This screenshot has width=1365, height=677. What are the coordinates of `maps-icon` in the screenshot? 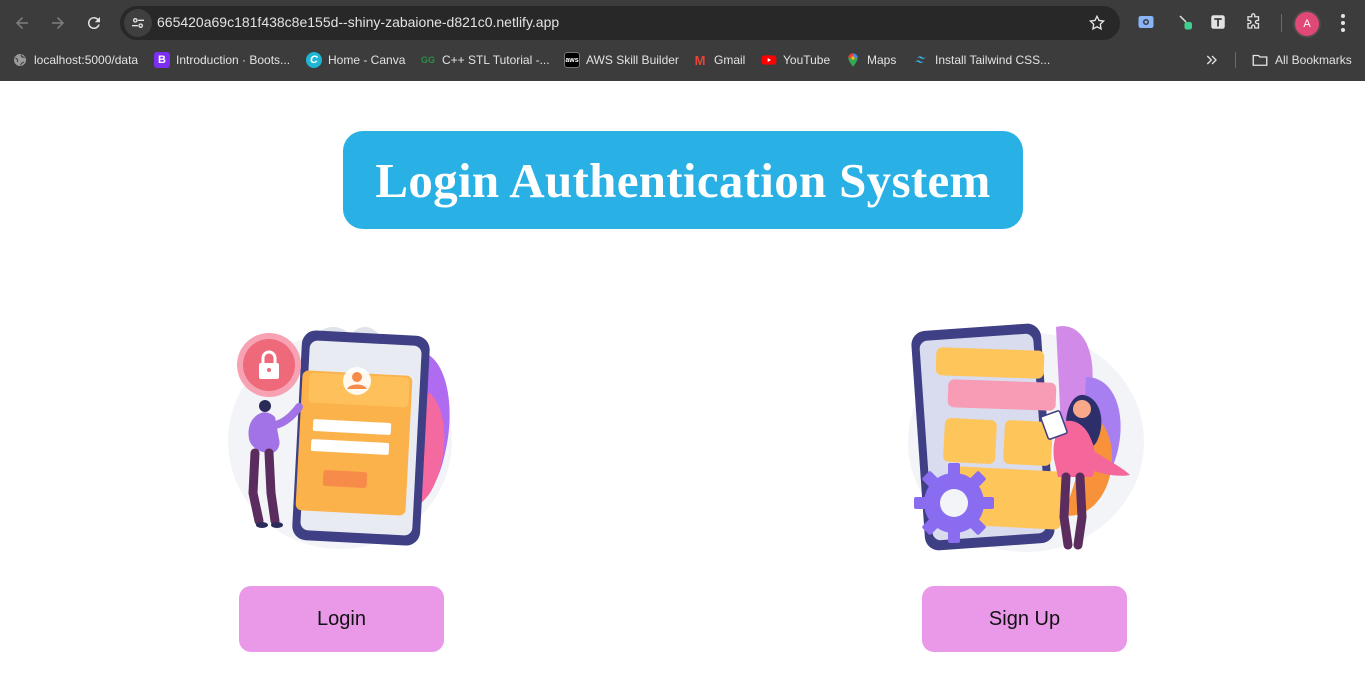 It's located at (853, 60).